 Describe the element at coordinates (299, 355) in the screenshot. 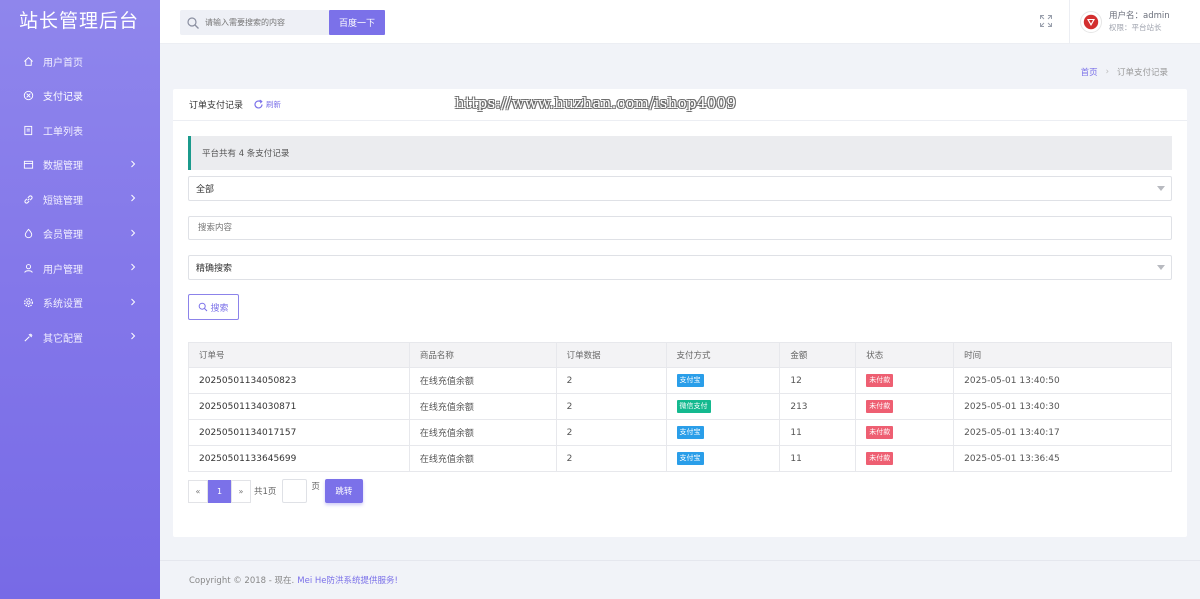

I see `col-header-order-no: 订单号` at that location.